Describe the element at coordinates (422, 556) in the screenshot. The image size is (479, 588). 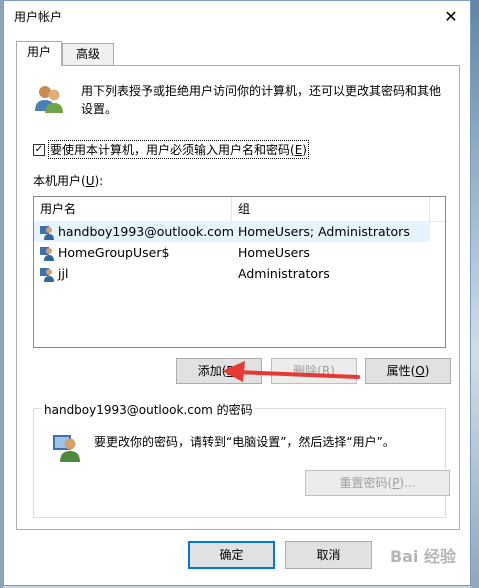
I see `baidu-watermark: Bai 经验` at that location.